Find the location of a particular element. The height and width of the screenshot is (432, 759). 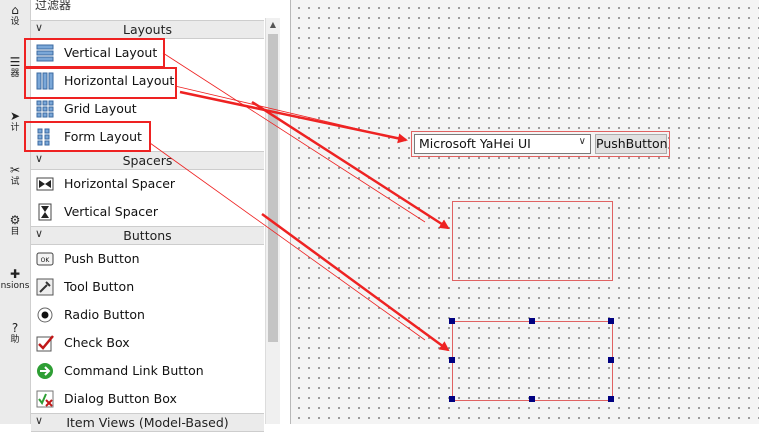

arrow-thin-vertical is located at coordinates (294, 137).